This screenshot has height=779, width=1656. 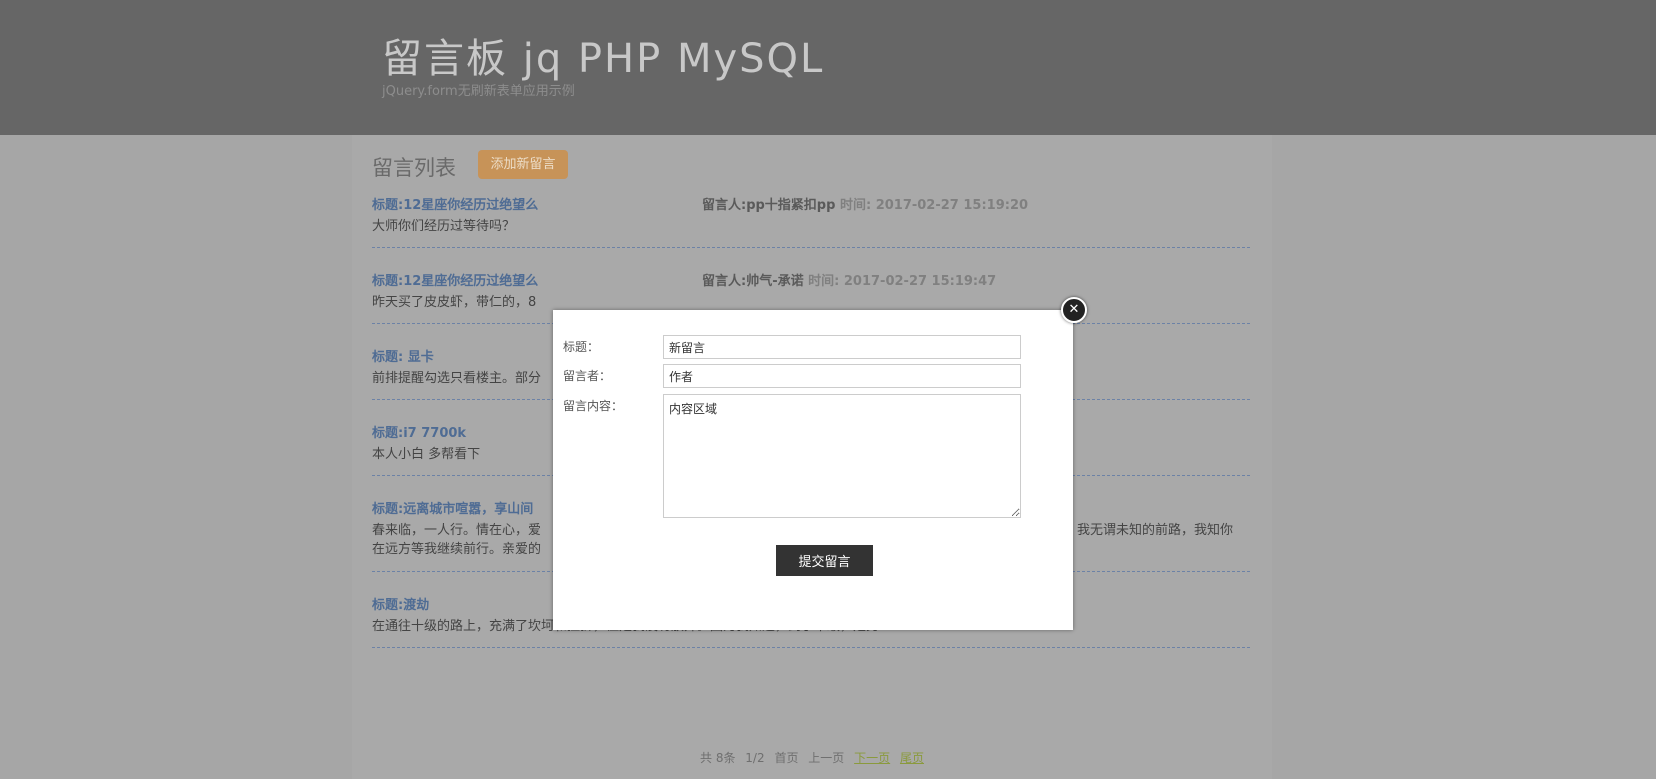 I want to click on message-author: 留言人:pp十指紧扣pp, so click(x=769, y=205).